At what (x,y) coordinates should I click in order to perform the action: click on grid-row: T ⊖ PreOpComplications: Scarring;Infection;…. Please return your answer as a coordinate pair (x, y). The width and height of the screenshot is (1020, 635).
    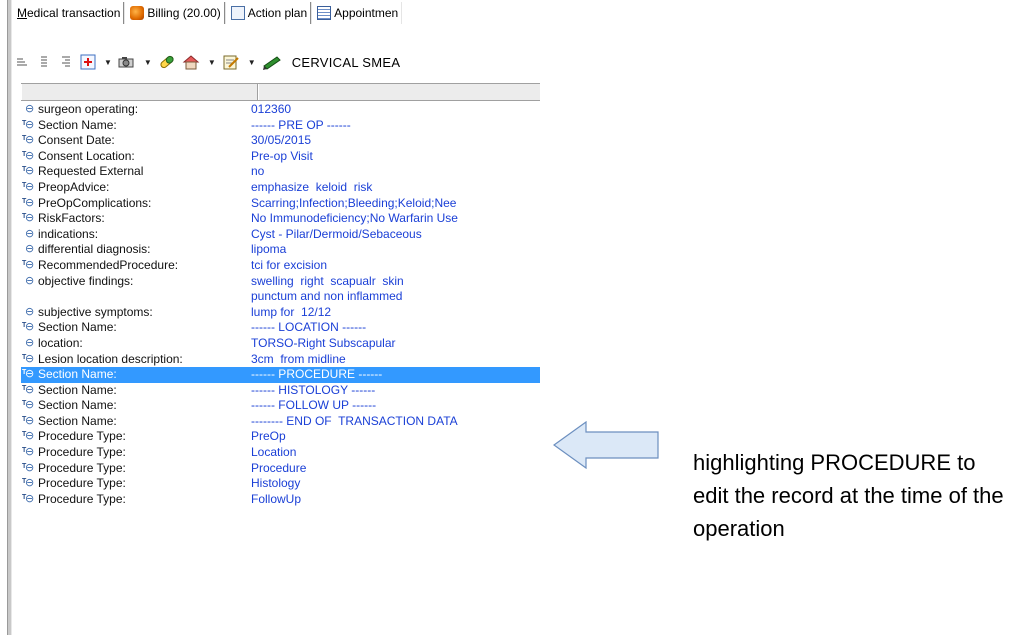
    Looking at the image, I should click on (280, 204).